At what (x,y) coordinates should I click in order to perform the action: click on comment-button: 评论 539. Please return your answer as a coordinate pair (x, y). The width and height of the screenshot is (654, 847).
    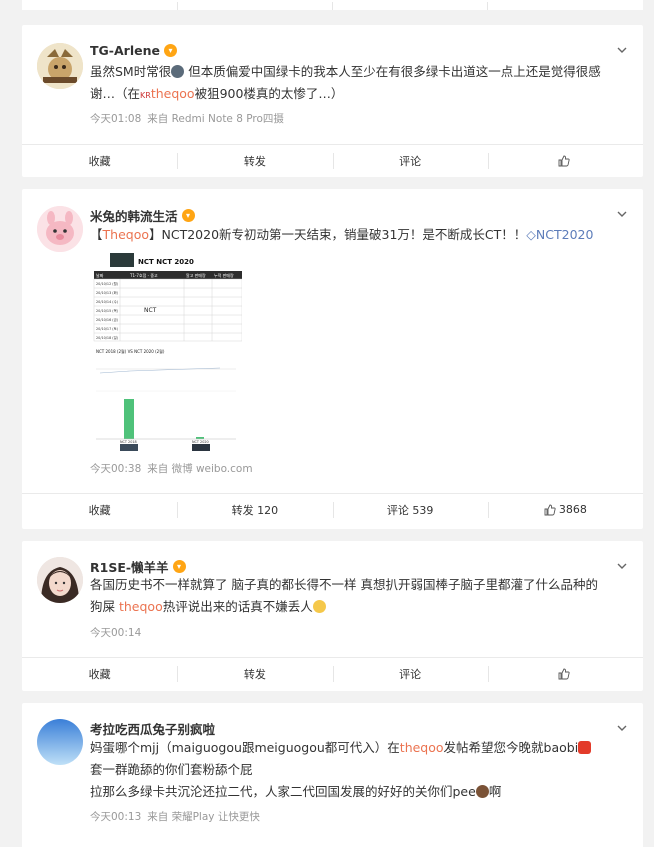
    Looking at the image, I should click on (410, 509).